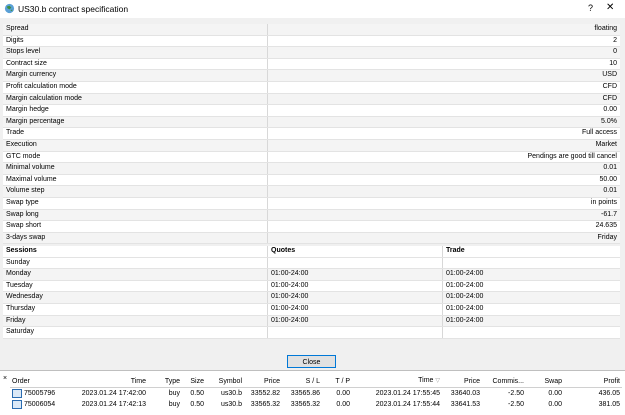 The image size is (625, 415). I want to click on trade-header: Trade, so click(531, 252).